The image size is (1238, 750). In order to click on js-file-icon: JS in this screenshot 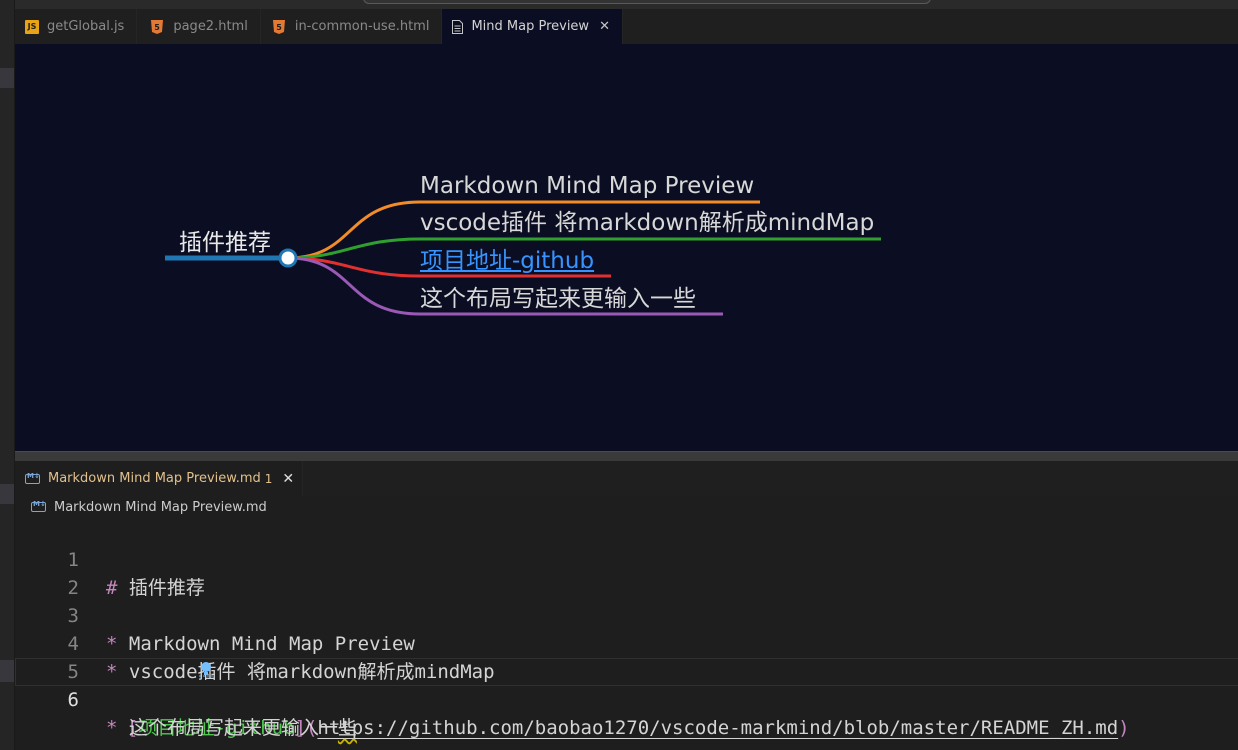, I will do `click(32, 26)`.